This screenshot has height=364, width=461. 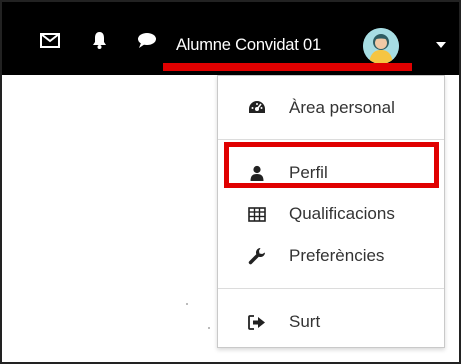 I want to click on highlight-box-perfil, so click(x=331, y=165).